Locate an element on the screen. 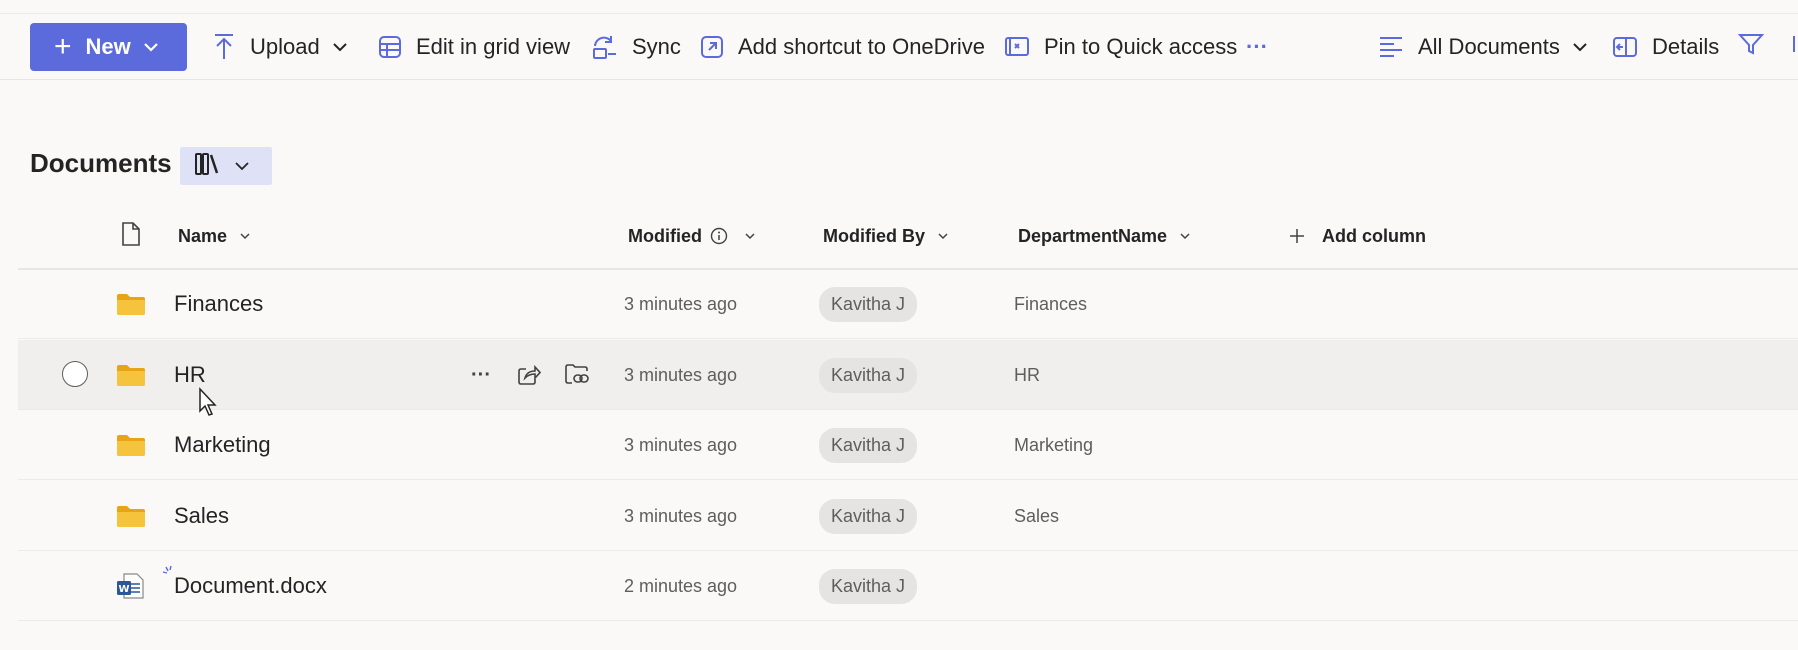 This screenshot has height=650, width=1798. details-pane-button: Details is located at coordinates (1665, 47).